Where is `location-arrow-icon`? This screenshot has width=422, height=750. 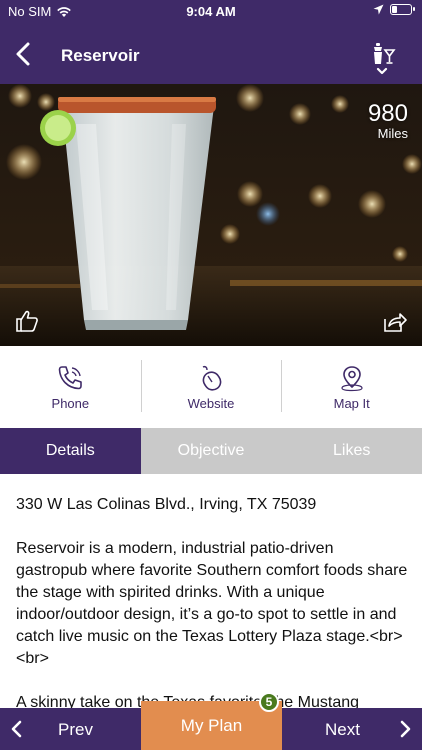
location-arrow-icon is located at coordinates (378, 9).